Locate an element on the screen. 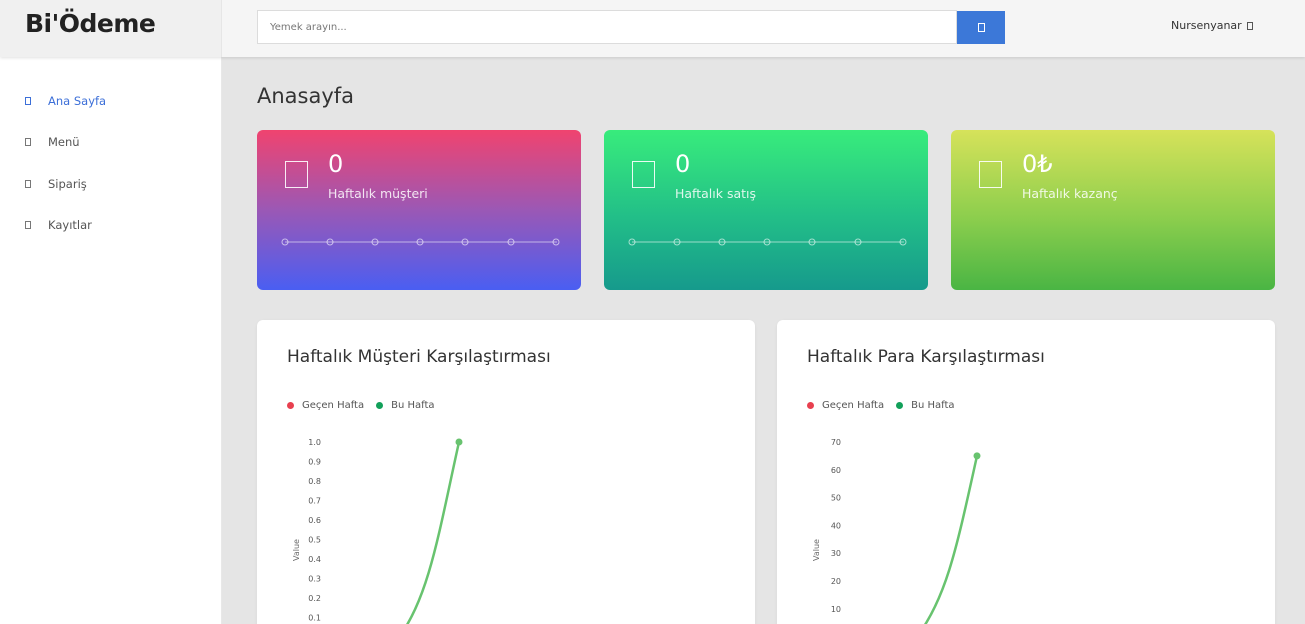  y-tick-label: 0.9 is located at coordinates (314, 462).